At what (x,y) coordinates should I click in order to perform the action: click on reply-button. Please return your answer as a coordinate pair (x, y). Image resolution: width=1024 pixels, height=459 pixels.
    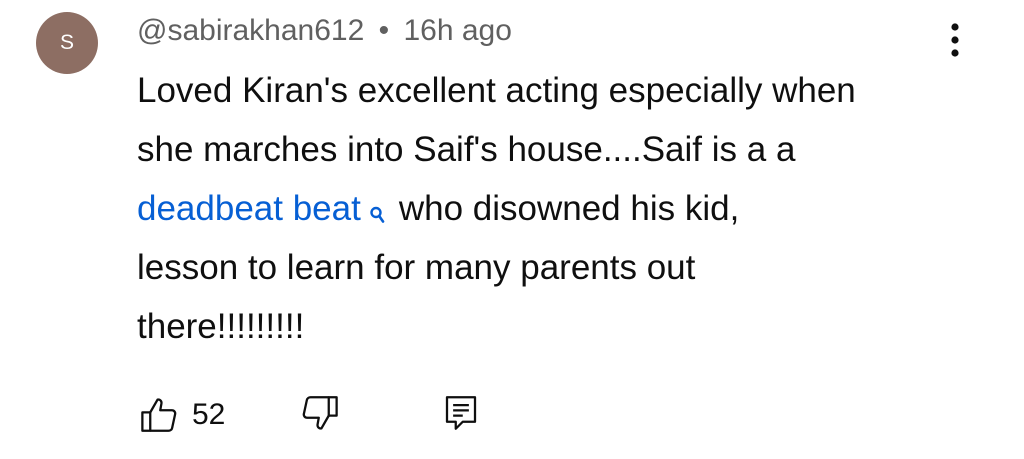
    Looking at the image, I should click on (461, 413).